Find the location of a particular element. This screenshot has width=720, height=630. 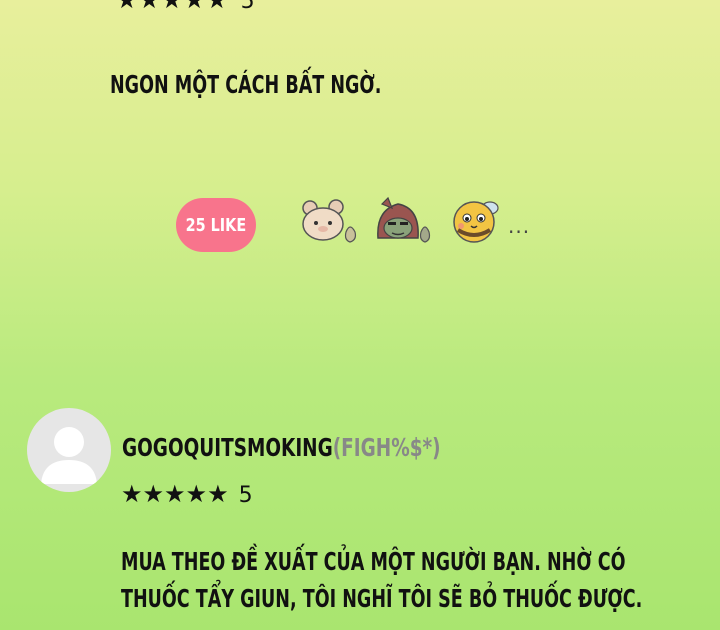

like-count-label: 25 LIKE is located at coordinates (216, 225).